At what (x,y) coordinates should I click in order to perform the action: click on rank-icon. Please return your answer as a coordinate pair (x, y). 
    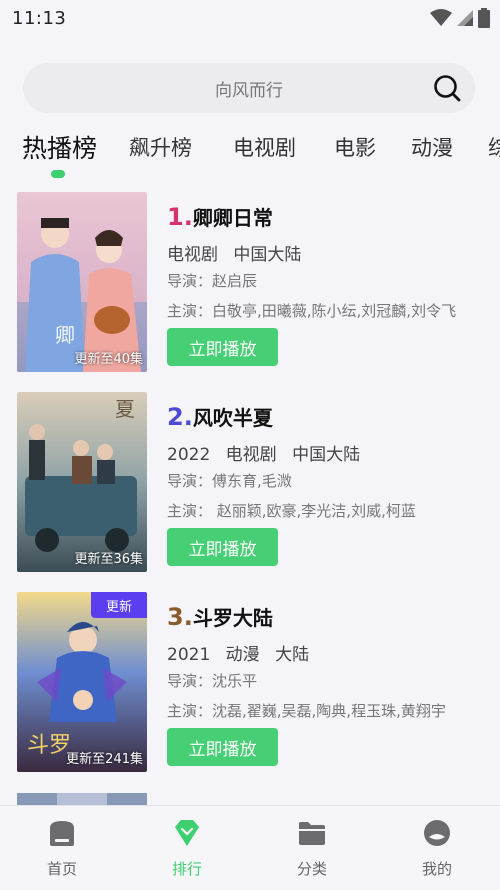
    Looking at the image, I should click on (187, 833).